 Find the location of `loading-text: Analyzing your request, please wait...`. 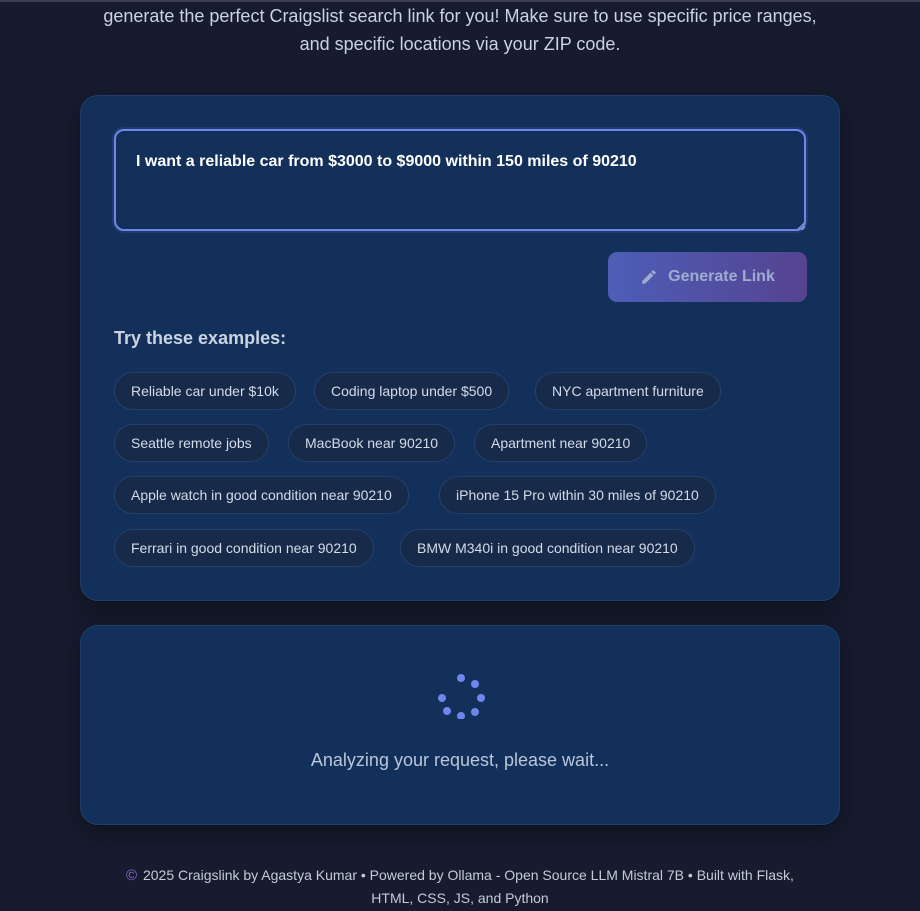

loading-text: Analyzing your request, please wait... is located at coordinates (460, 760).